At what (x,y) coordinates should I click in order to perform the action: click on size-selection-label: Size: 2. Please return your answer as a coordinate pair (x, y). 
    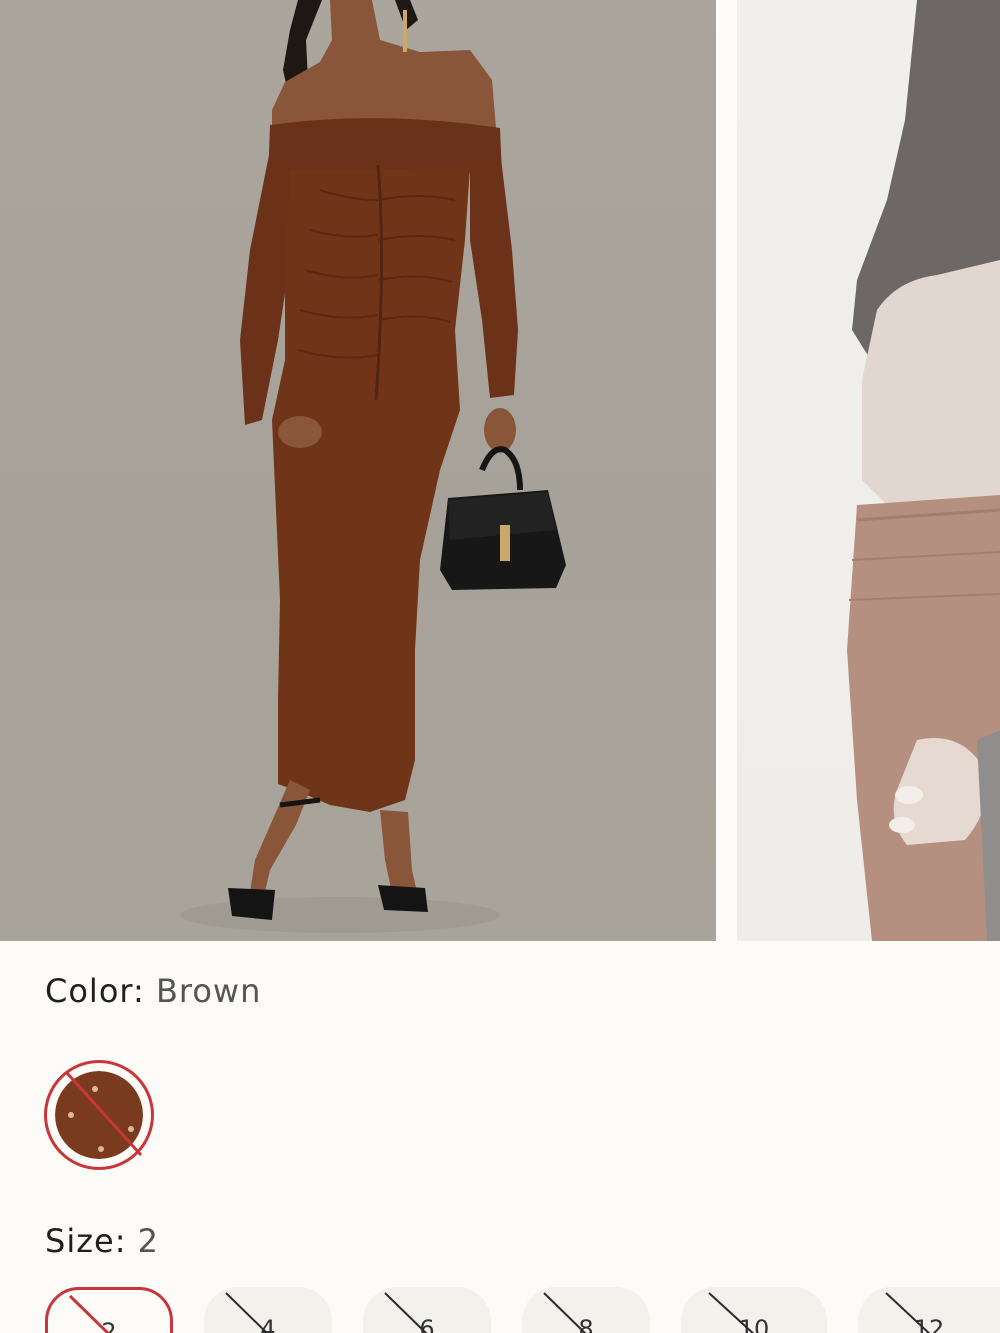
    Looking at the image, I should click on (102, 1244).